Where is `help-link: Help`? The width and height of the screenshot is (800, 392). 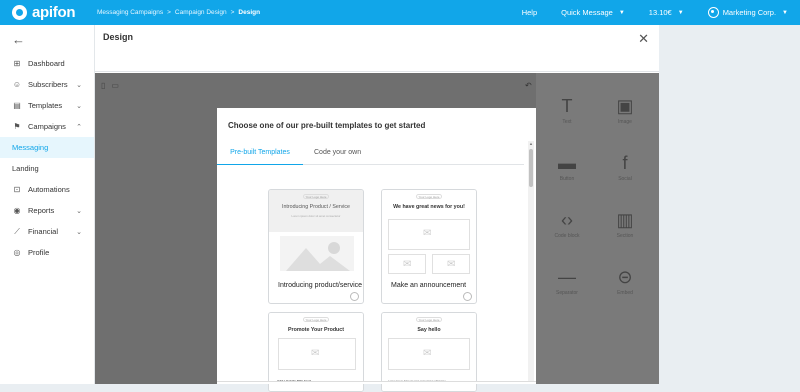
help-link: Help is located at coordinates (529, 12).